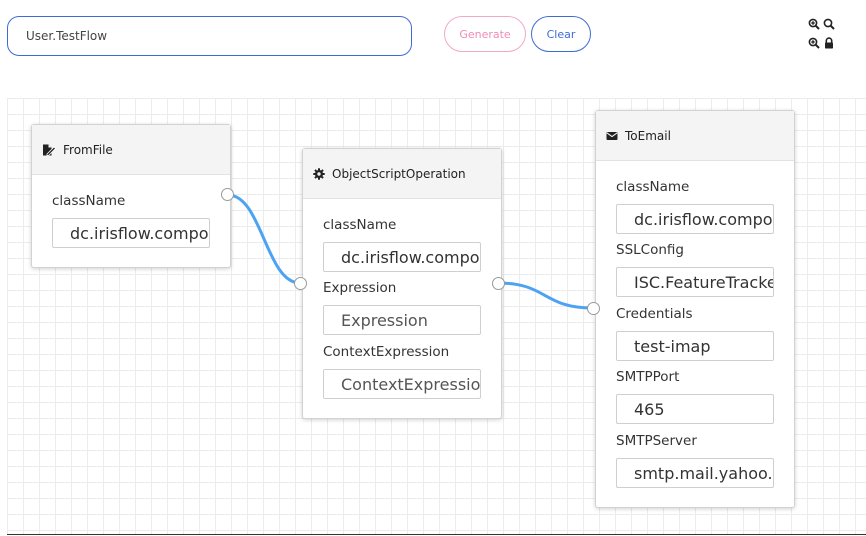 Image resolution: width=866 pixels, height=536 pixels. I want to click on gear-icon, so click(319, 173).